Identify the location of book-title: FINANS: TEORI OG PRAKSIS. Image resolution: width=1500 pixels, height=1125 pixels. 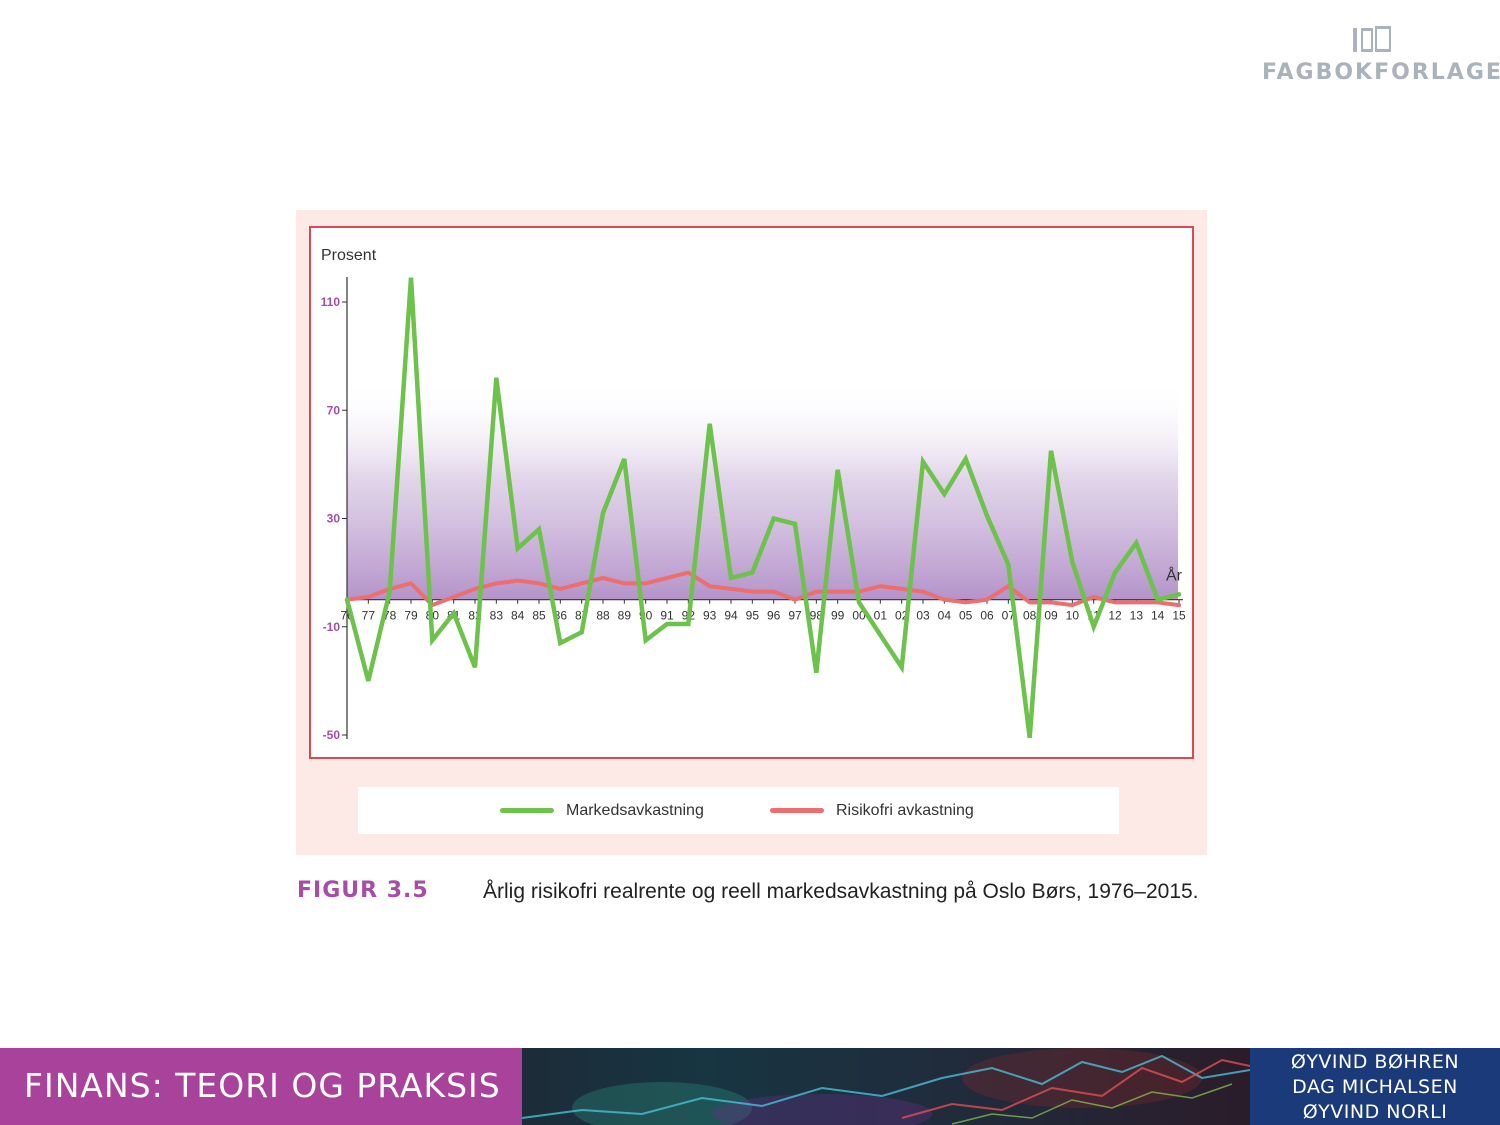
(262, 1085).